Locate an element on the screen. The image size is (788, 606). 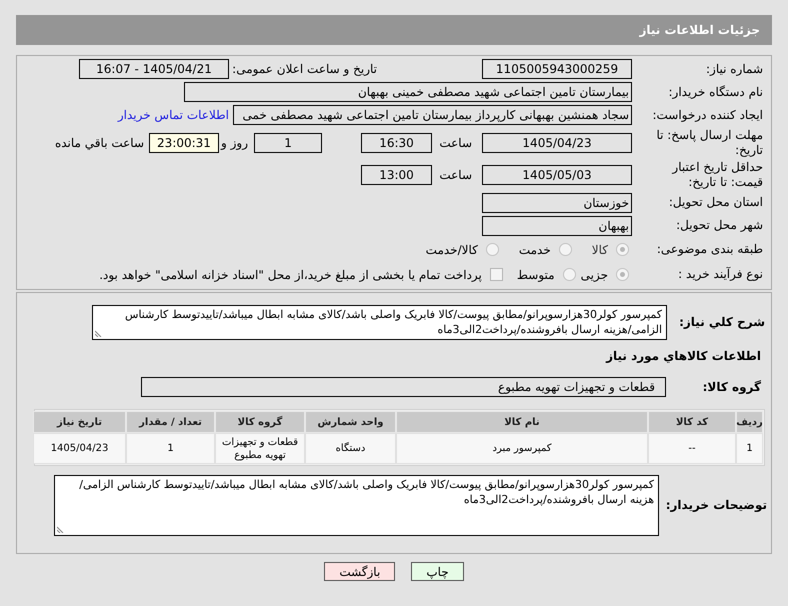
text-field: 1405/04/23 is located at coordinates (557, 143).